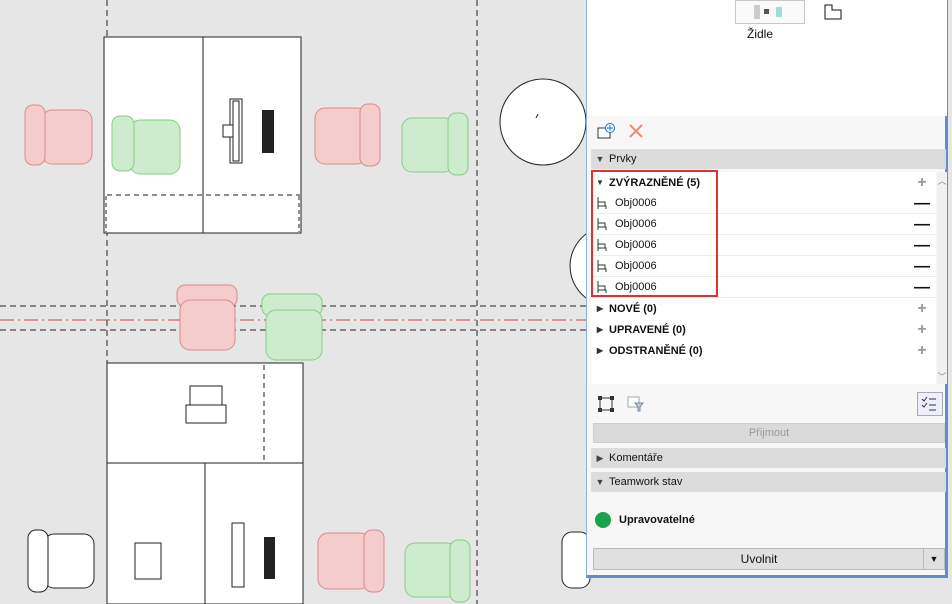 The width and height of the screenshot is (952, 604). Describe the element at coordinates (623, 159) in the screenshot. I see `section-elements-label: Prvky` at that location.